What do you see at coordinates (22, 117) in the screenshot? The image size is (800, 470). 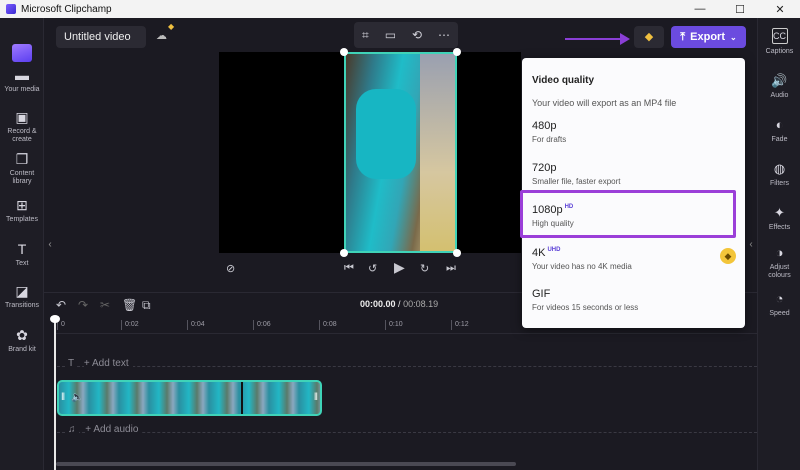 I see `record-icon: ▣` at bounding box center [22, 117].